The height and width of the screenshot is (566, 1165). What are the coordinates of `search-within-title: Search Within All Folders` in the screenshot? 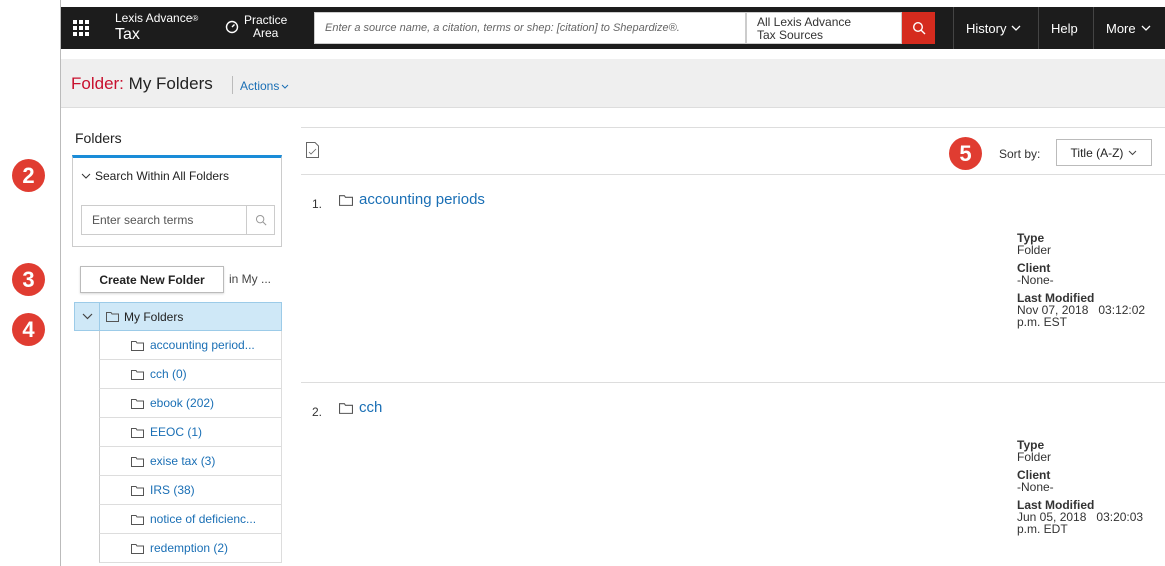 It's located at (162, 176).